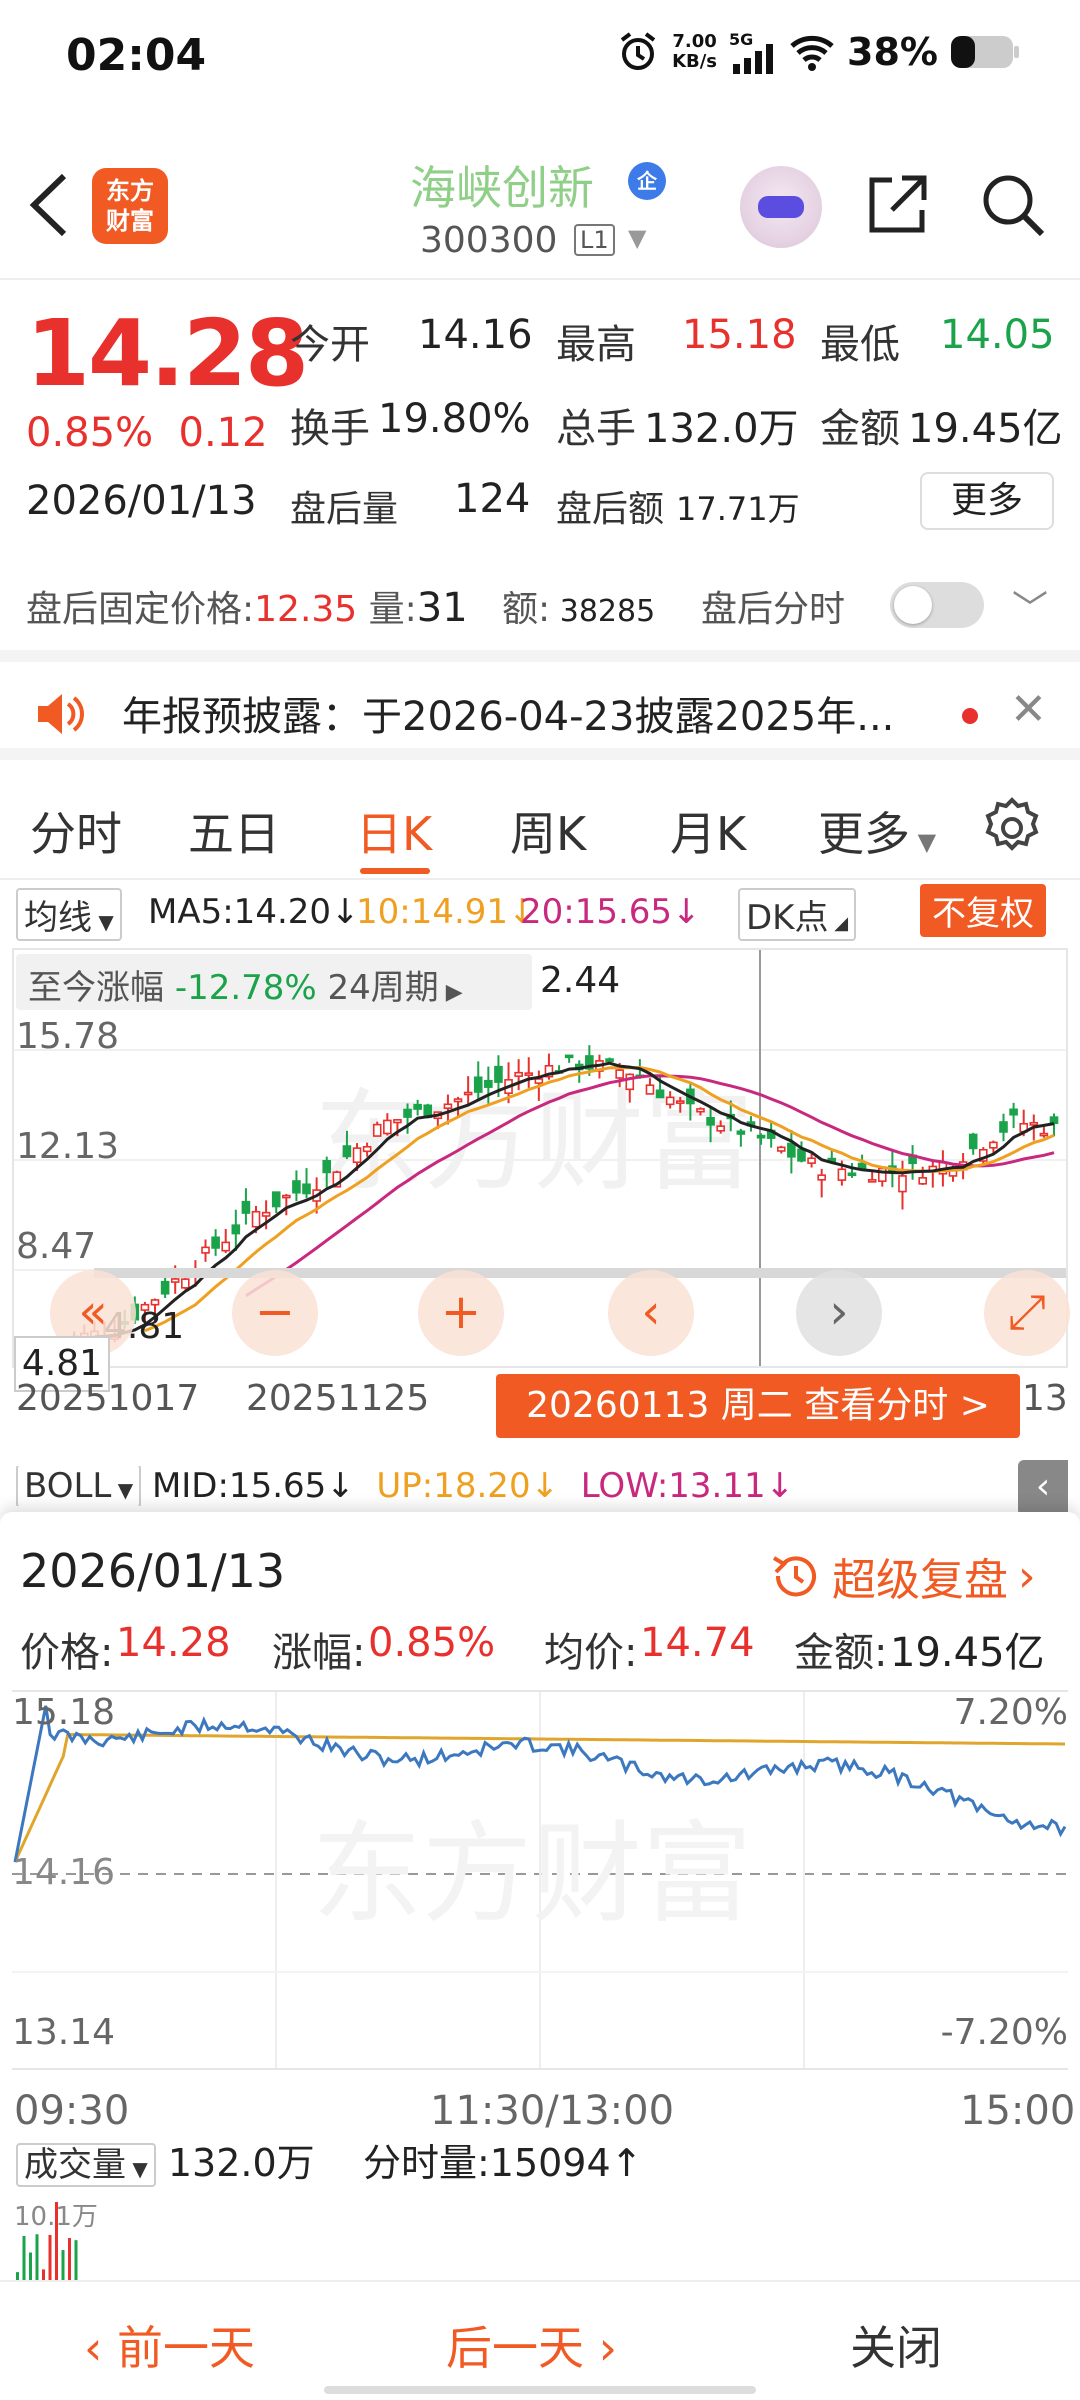 The height and width of the screenshot is (2400, 1080). Describe the element at coordinates (79, 1486) in the screenshot. I see `boll-select: BOLL ▼` at that location.